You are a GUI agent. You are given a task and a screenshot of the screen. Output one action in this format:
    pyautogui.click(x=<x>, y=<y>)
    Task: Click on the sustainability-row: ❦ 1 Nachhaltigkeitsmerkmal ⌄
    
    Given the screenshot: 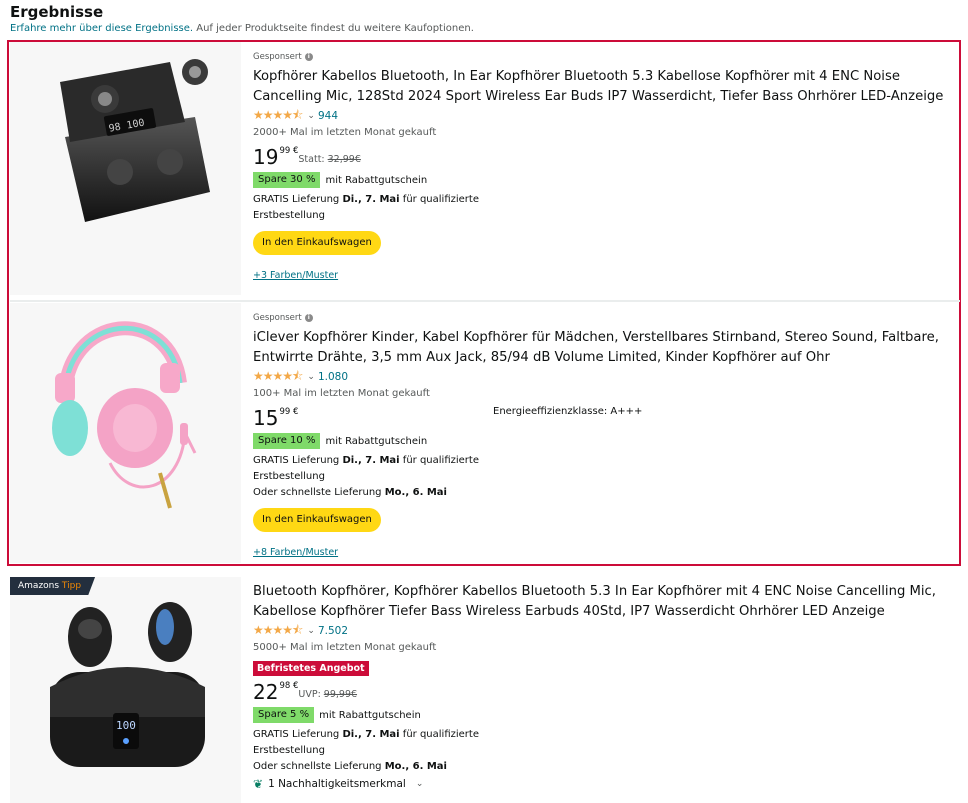 What is the action you would take?
    pyautogui.click(x=603, y=784)
    